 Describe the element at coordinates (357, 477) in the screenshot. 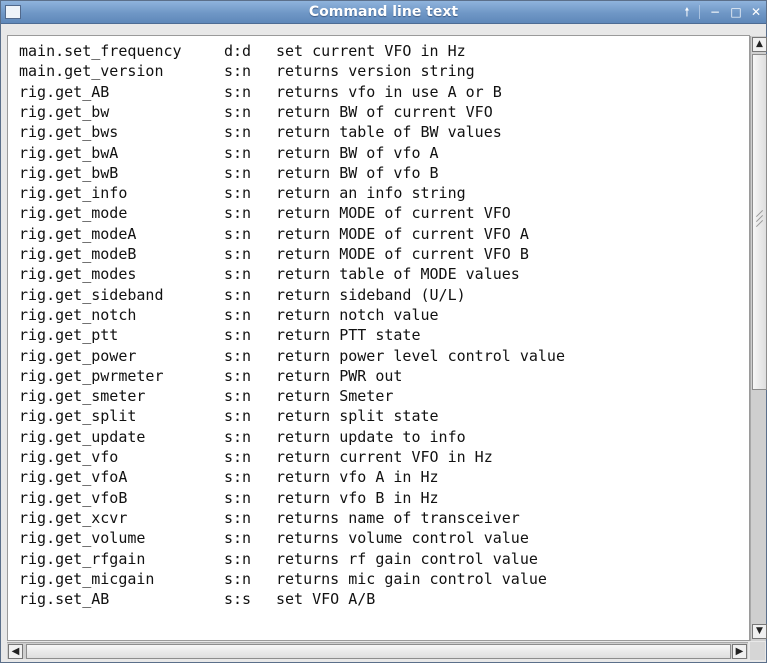

I see `command-description: return vfo A in Hz` at that location.